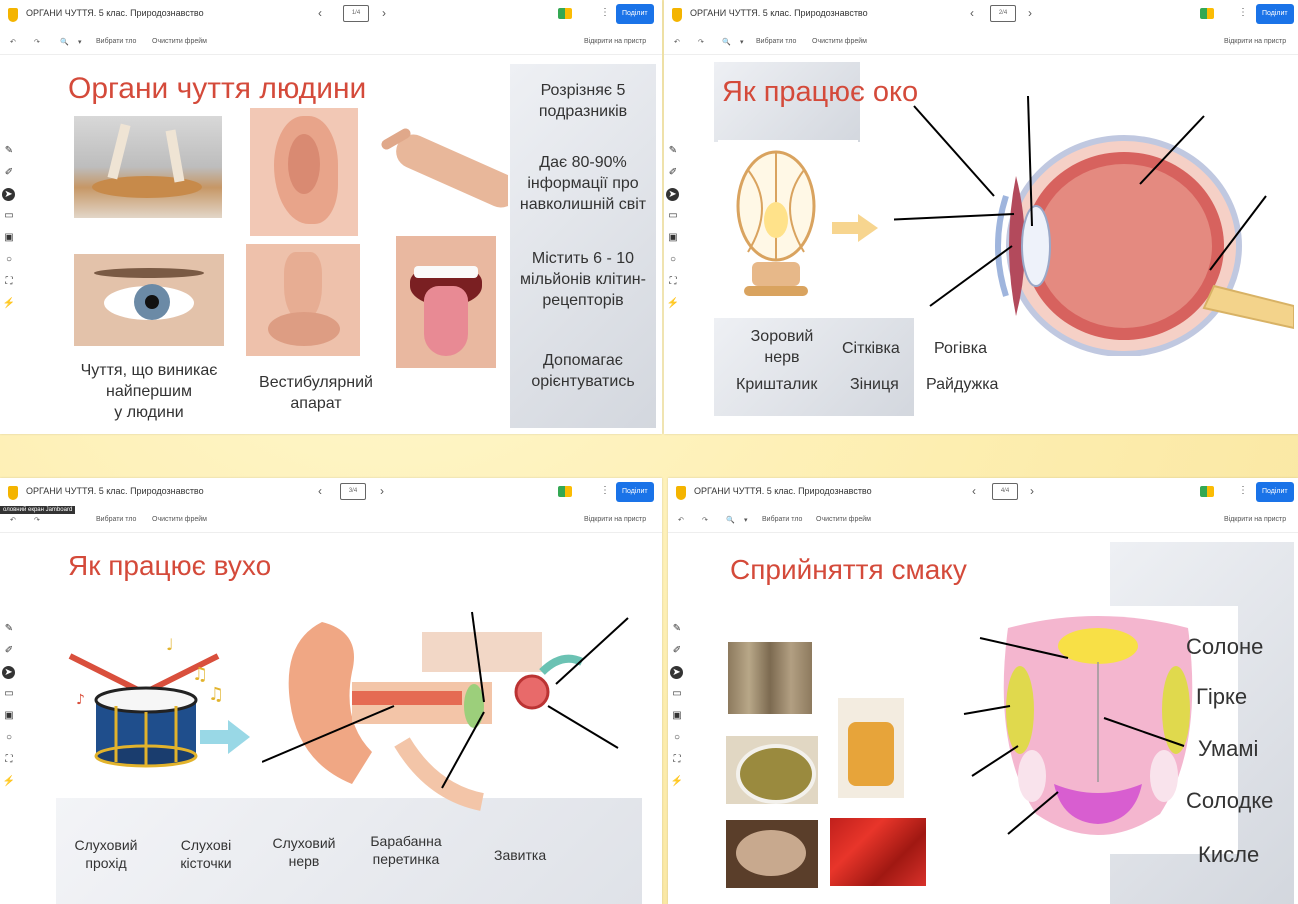 The image size is (1298, 904). I want to click on sweet-label: Солодке, so click(1230, 800).